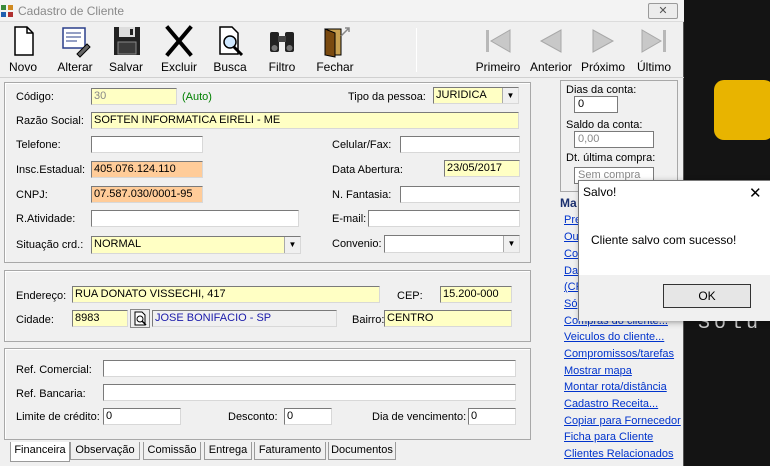 The width and height of the screenshot is (770, 466). Describe the element at coordinates (105, 451) in the screenshot. I see `tab-observacao: Observação` at that location.